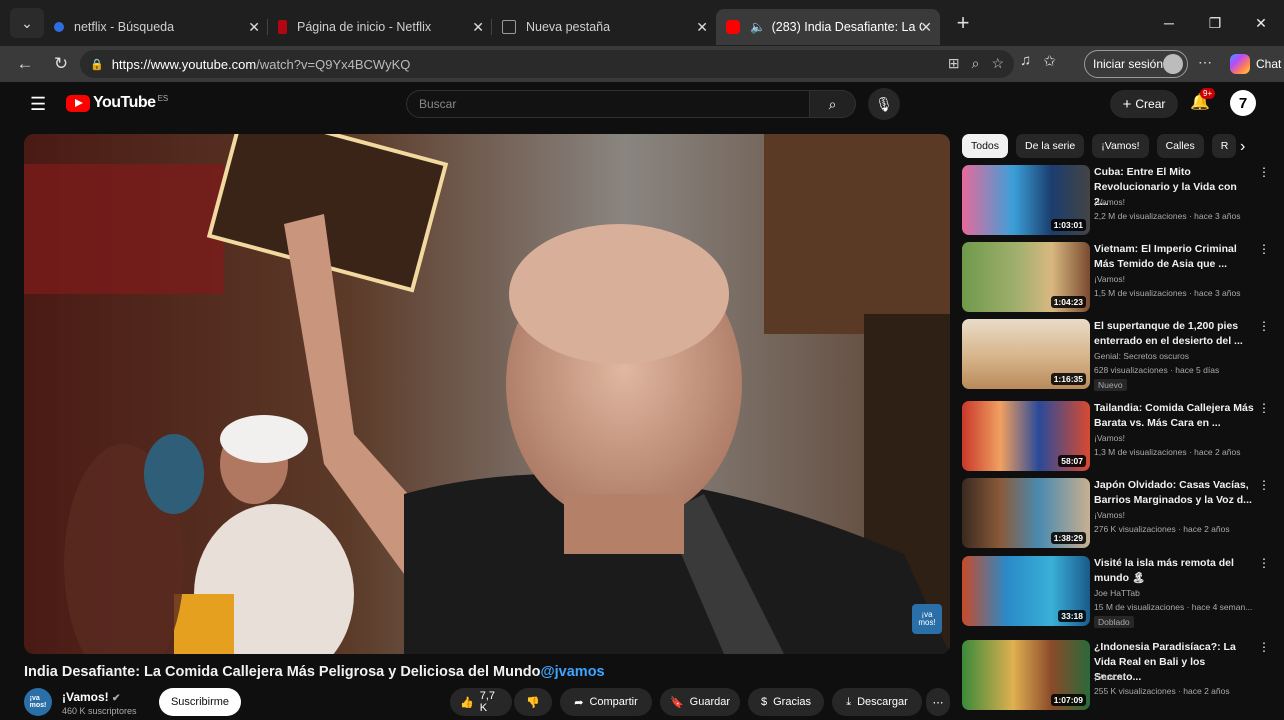  Describe the element at coordinates (1144, 104) in the screenshot. I see `create-button: + Crear` at that location.